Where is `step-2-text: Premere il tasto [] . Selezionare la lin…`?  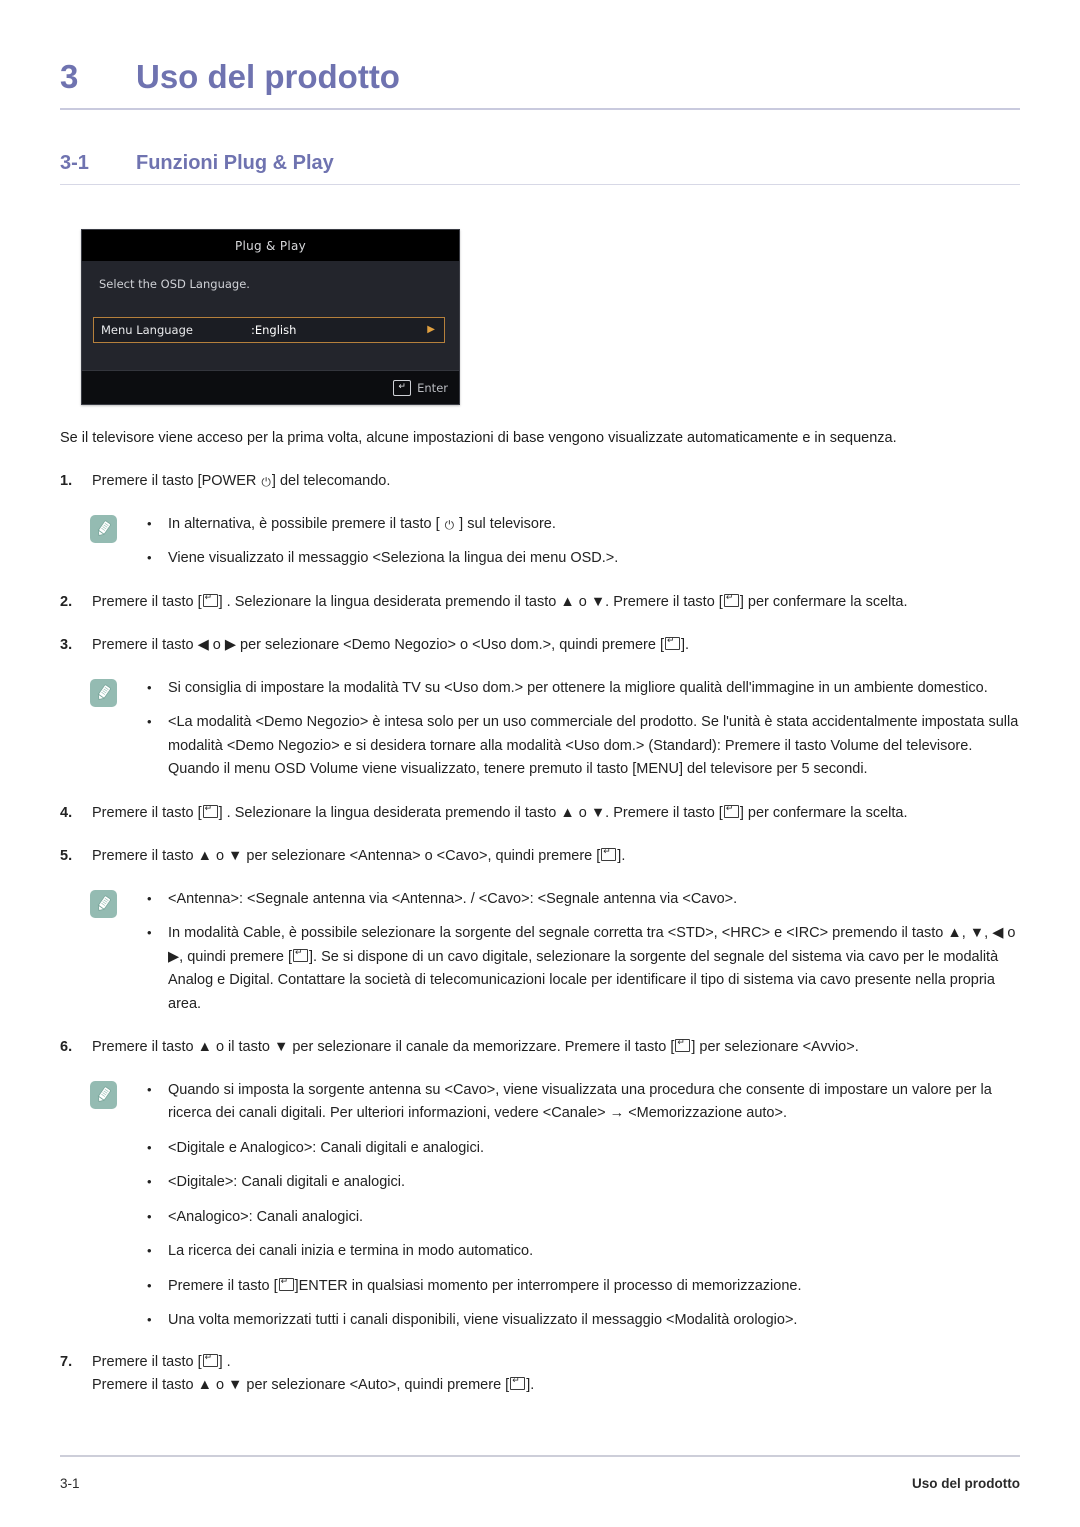
step-2-text: Premere il tasto [] . Selezionare la lin… is located at coordinates (545, 602).